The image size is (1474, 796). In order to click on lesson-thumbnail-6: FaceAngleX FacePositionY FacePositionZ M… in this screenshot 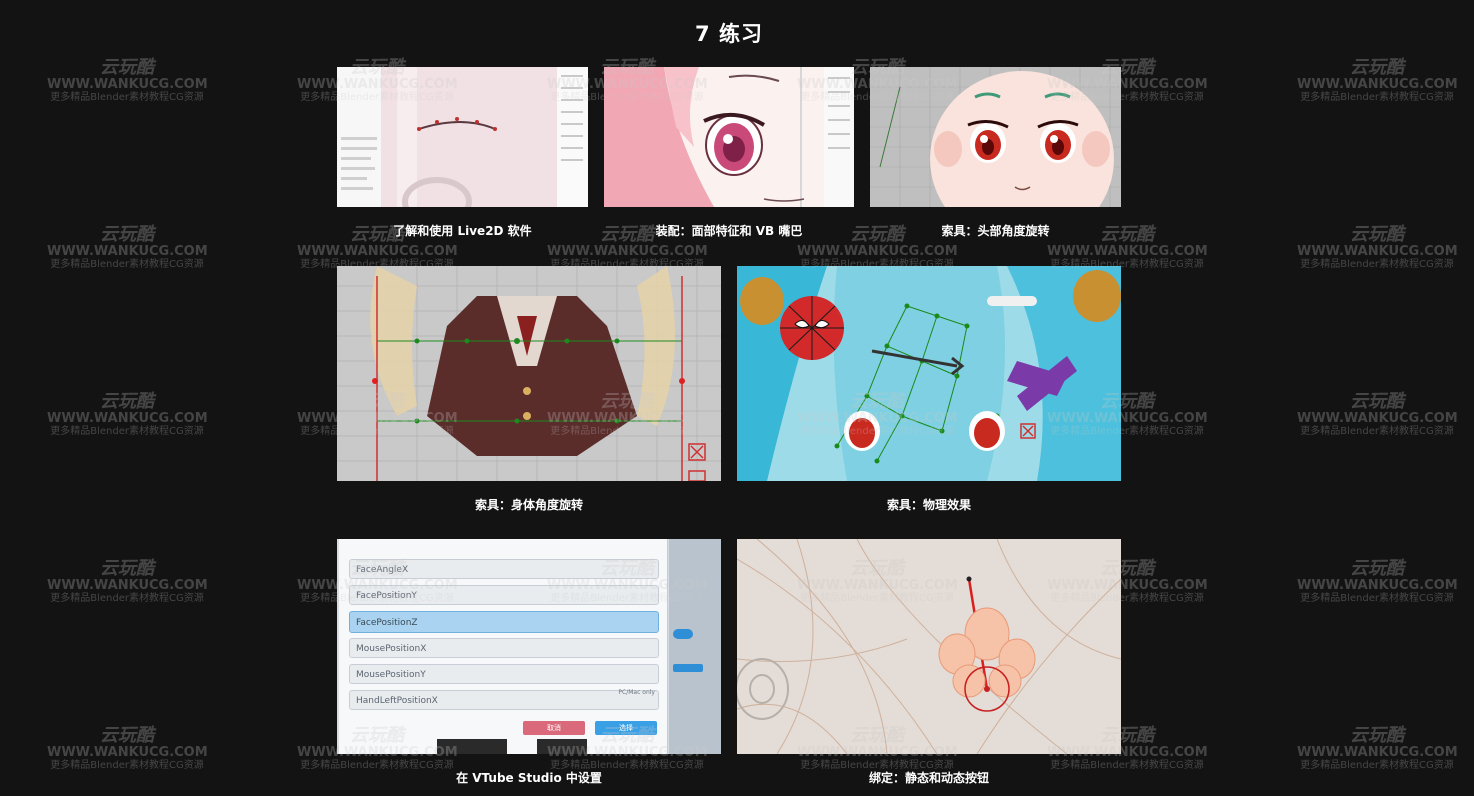, I will do `click(529, 646)`.